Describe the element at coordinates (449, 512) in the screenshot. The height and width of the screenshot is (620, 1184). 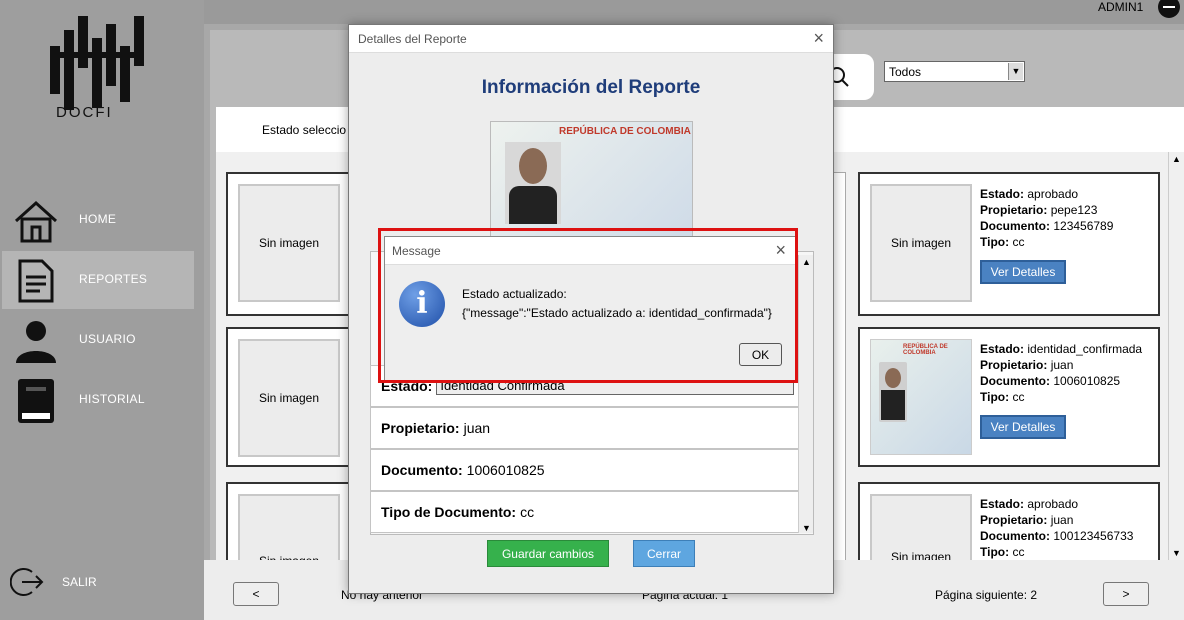
I see `tipo-row-label: Tipo de Documento:` at that location.